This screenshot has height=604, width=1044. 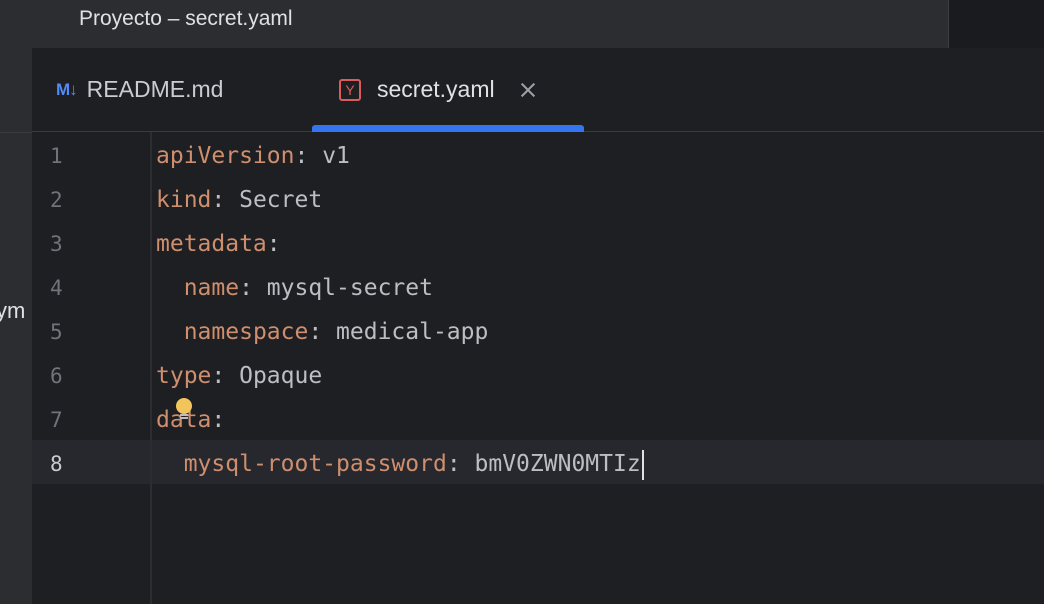 I want to click on close-icon, so click(x=528, y=90).